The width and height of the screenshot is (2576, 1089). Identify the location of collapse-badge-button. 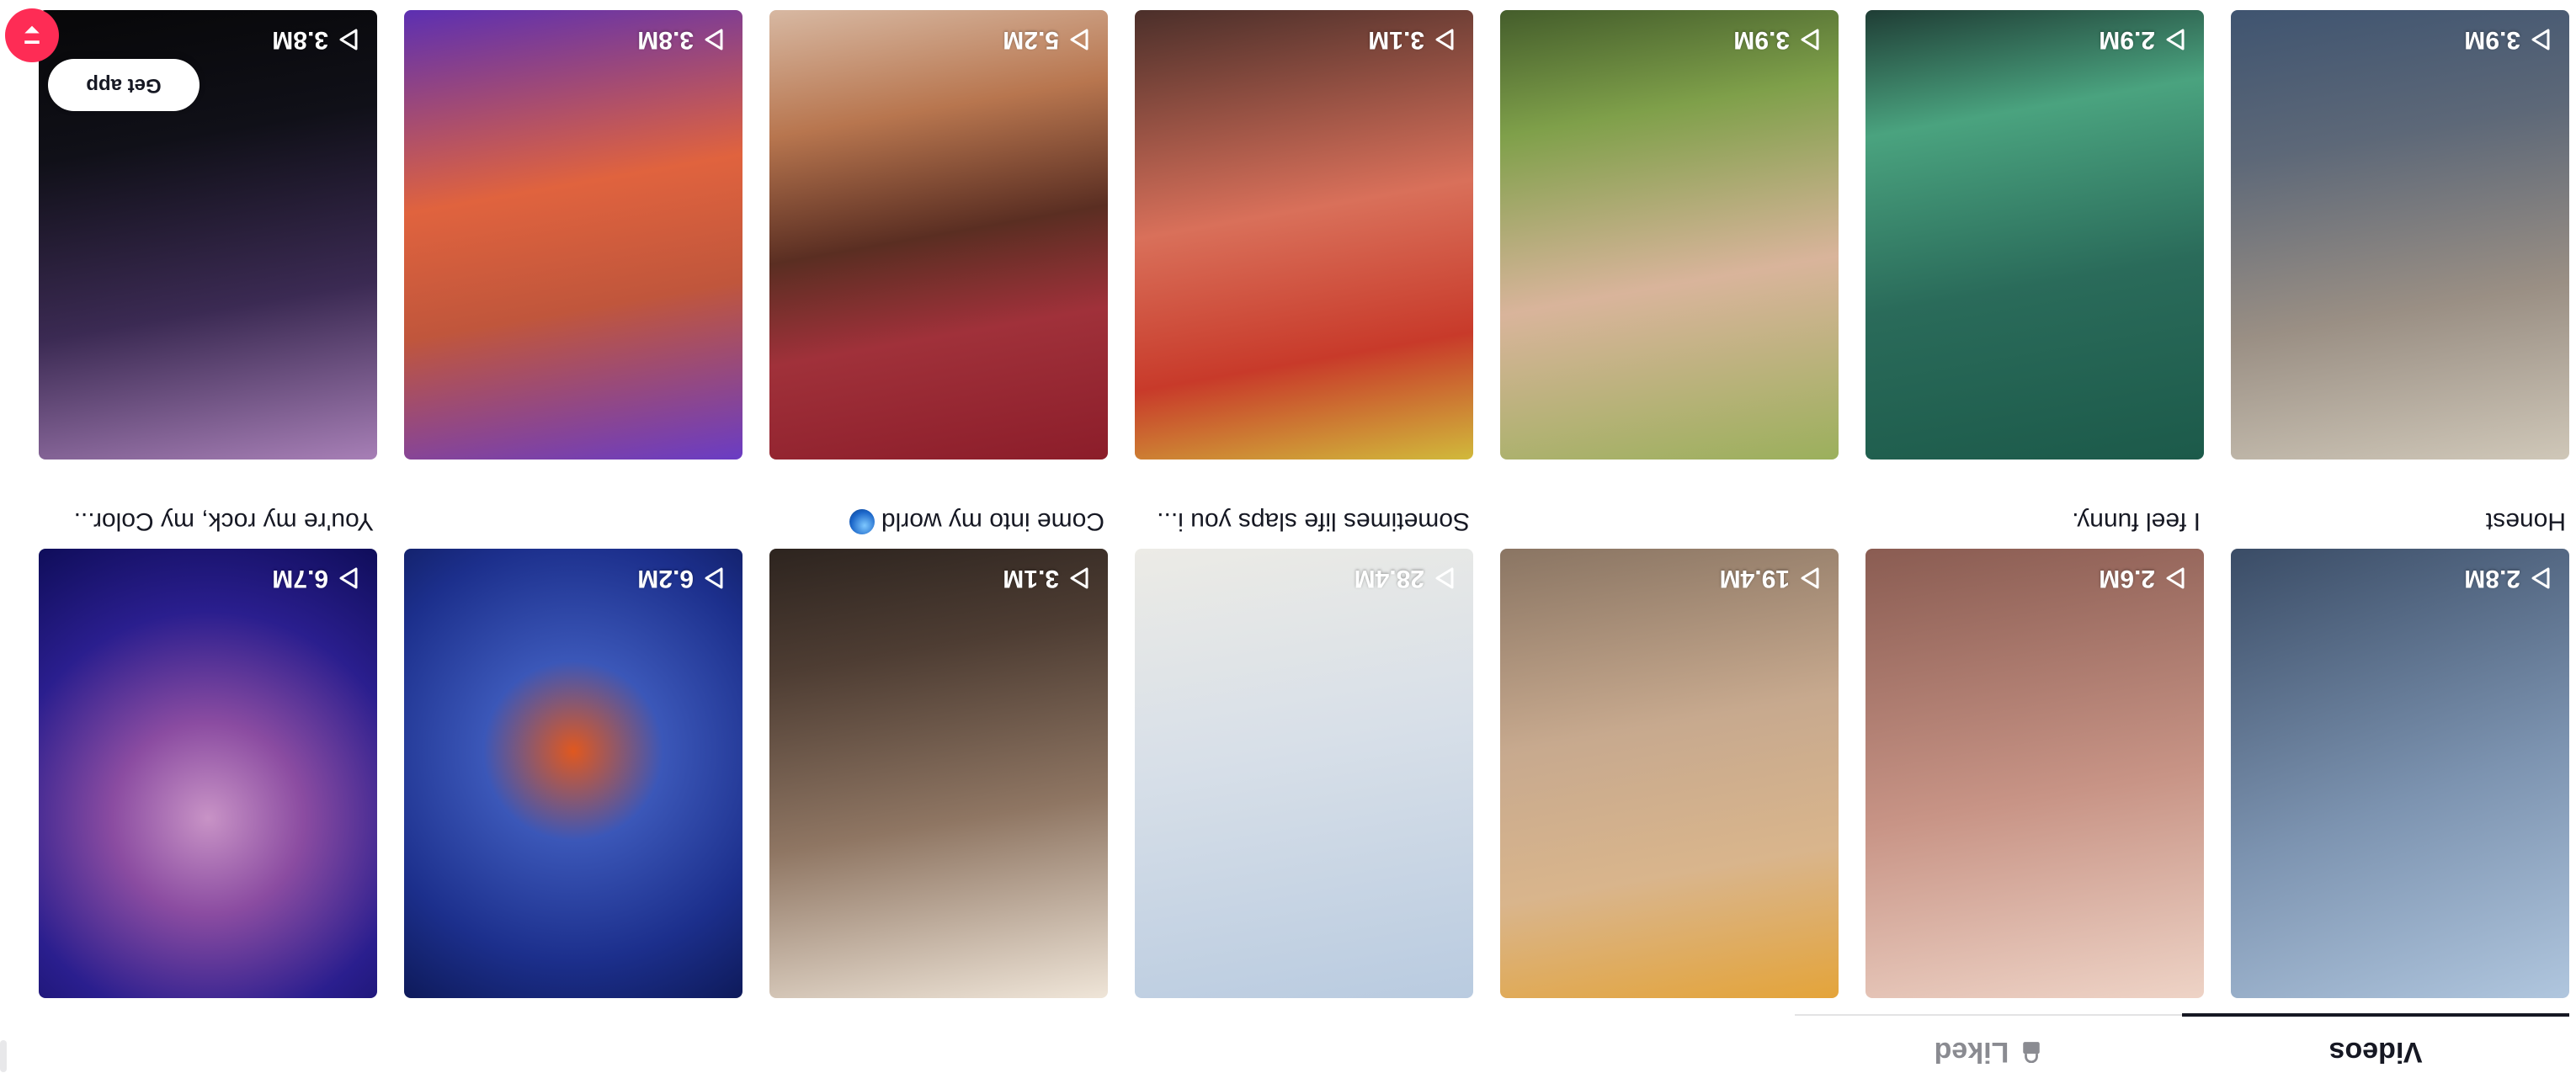
(32, 35).